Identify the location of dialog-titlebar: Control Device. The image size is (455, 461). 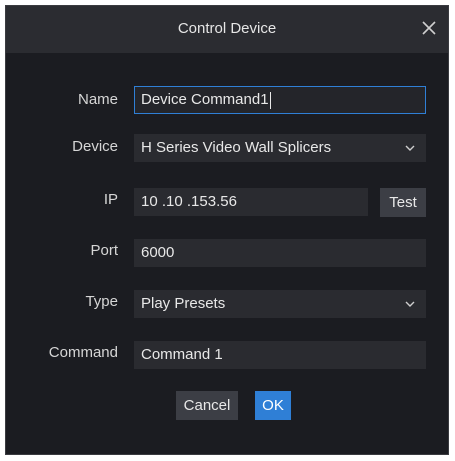
(227, 29).